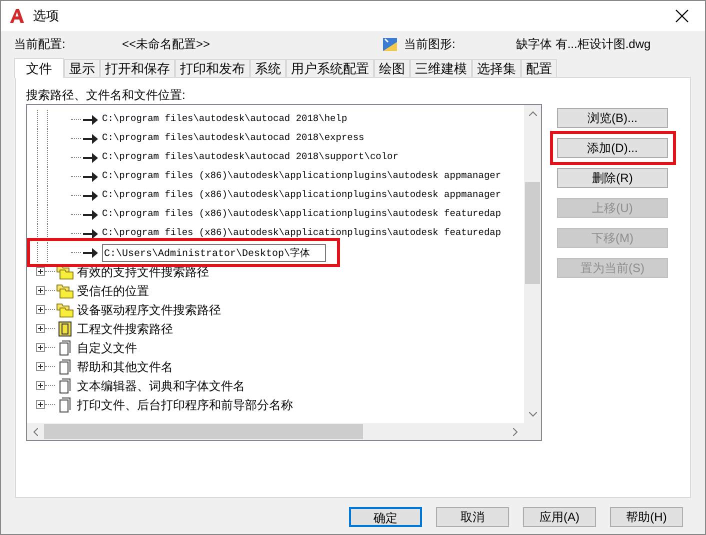  I want to click on tab: 绘图, so click(392, 68).